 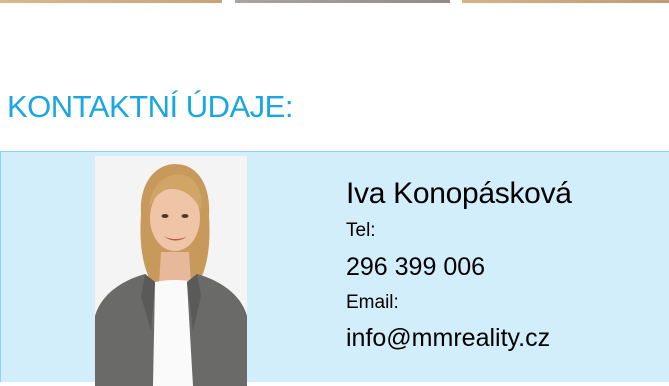 What do you see at coordinates (459, 193) in the screenshot?
I see `agent-name: Iva Konopásková` at bounding box center [459, 193].